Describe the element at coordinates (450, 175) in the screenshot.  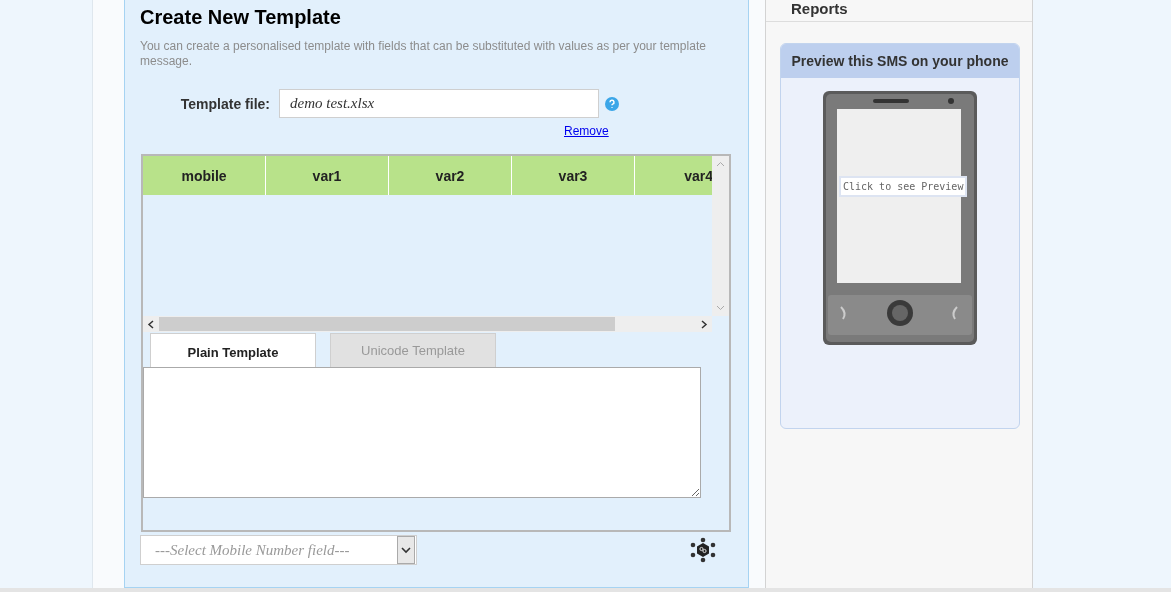
I see `column-header: var2` at that location.